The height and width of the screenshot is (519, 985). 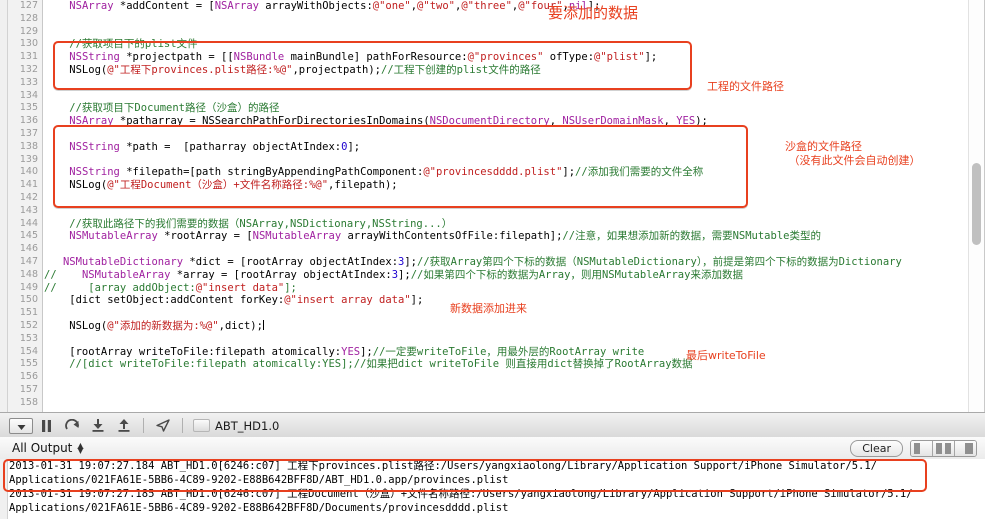 I want to click on step-out-button, so click(x=124, y=425).